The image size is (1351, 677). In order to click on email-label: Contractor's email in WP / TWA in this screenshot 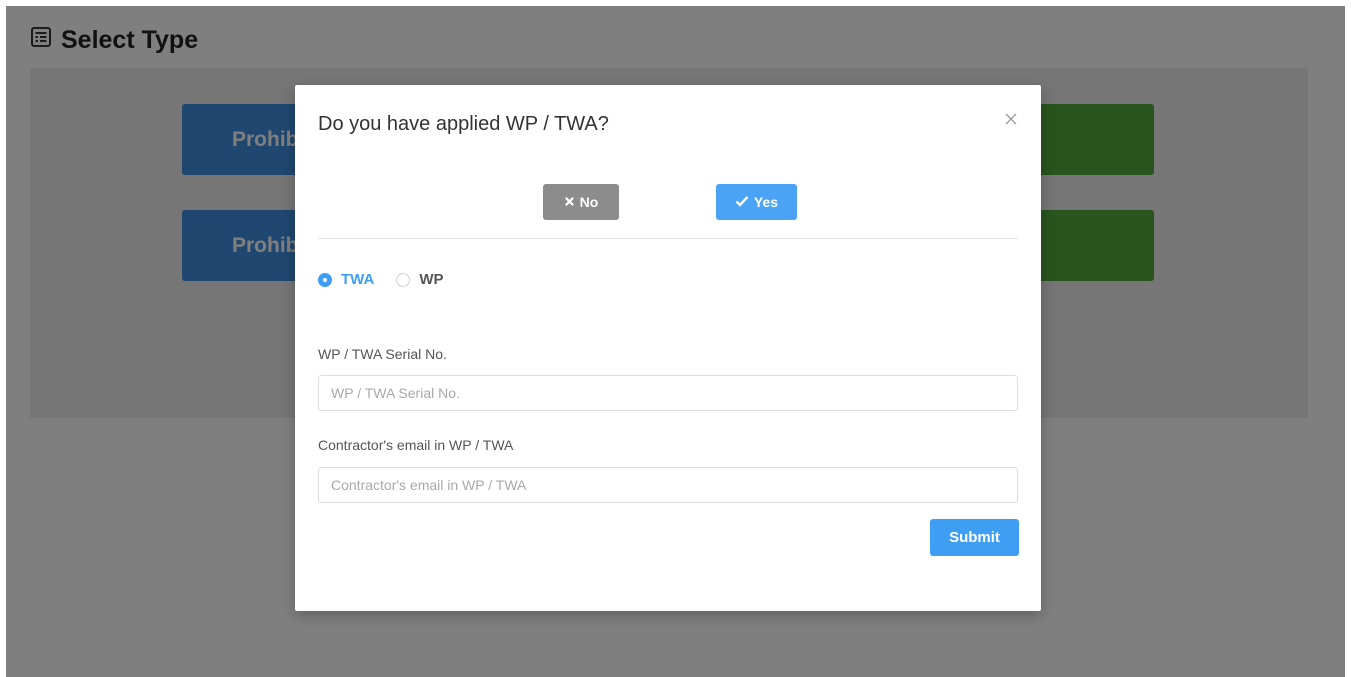, I will do `click(416, 445)`.